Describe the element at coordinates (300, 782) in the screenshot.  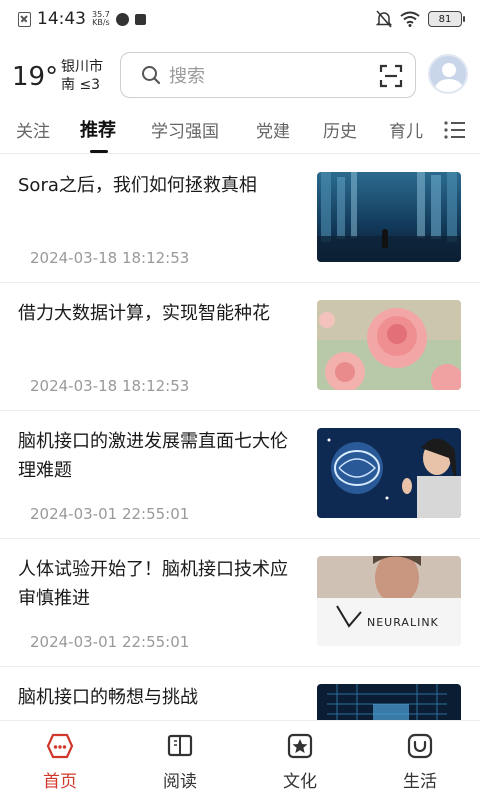
I see `nav-label: 文化` at that location.